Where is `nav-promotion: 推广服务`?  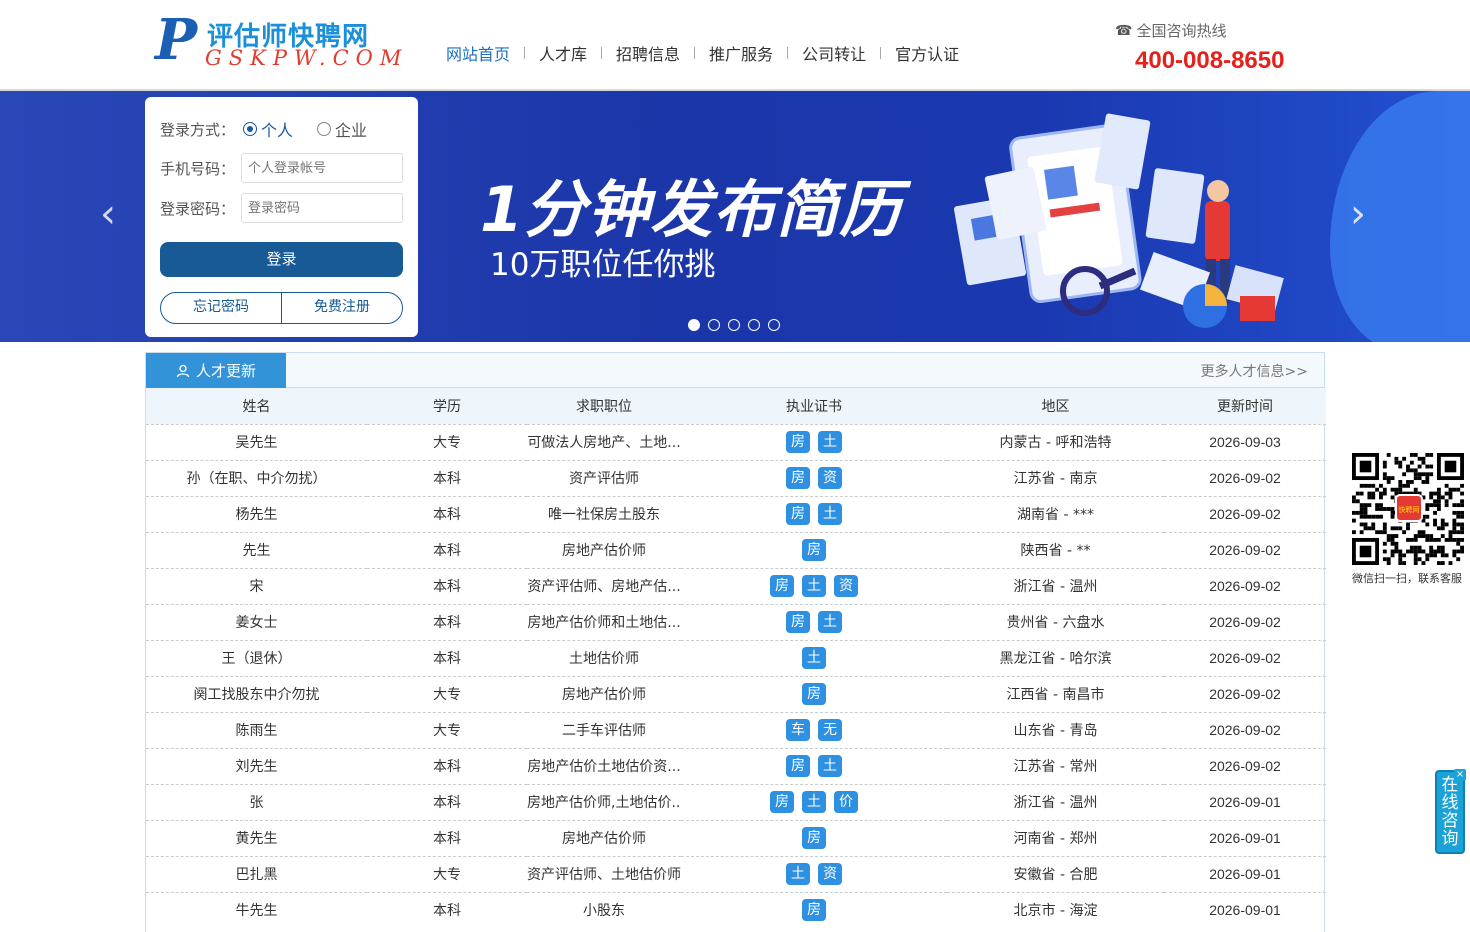 nav-promotion: 推广服务 is located at coordinates (741, 53).